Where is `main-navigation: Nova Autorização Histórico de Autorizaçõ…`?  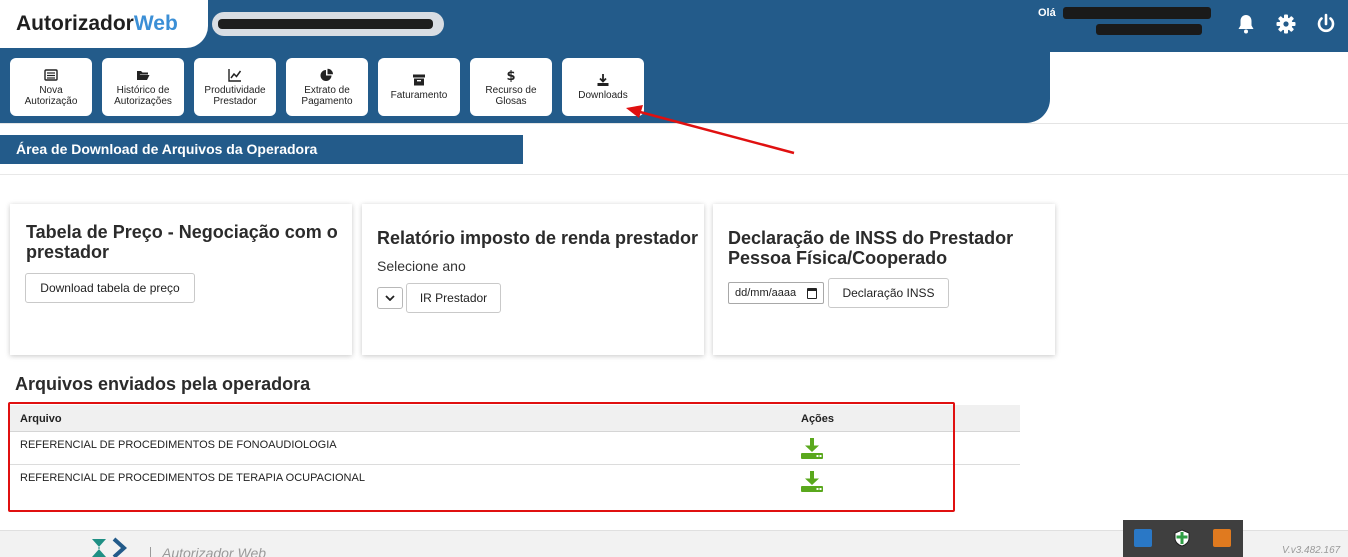
main-navigation: Nova Autorização Histórico de Autorizaçõ… is located at coordinates (525, 87).